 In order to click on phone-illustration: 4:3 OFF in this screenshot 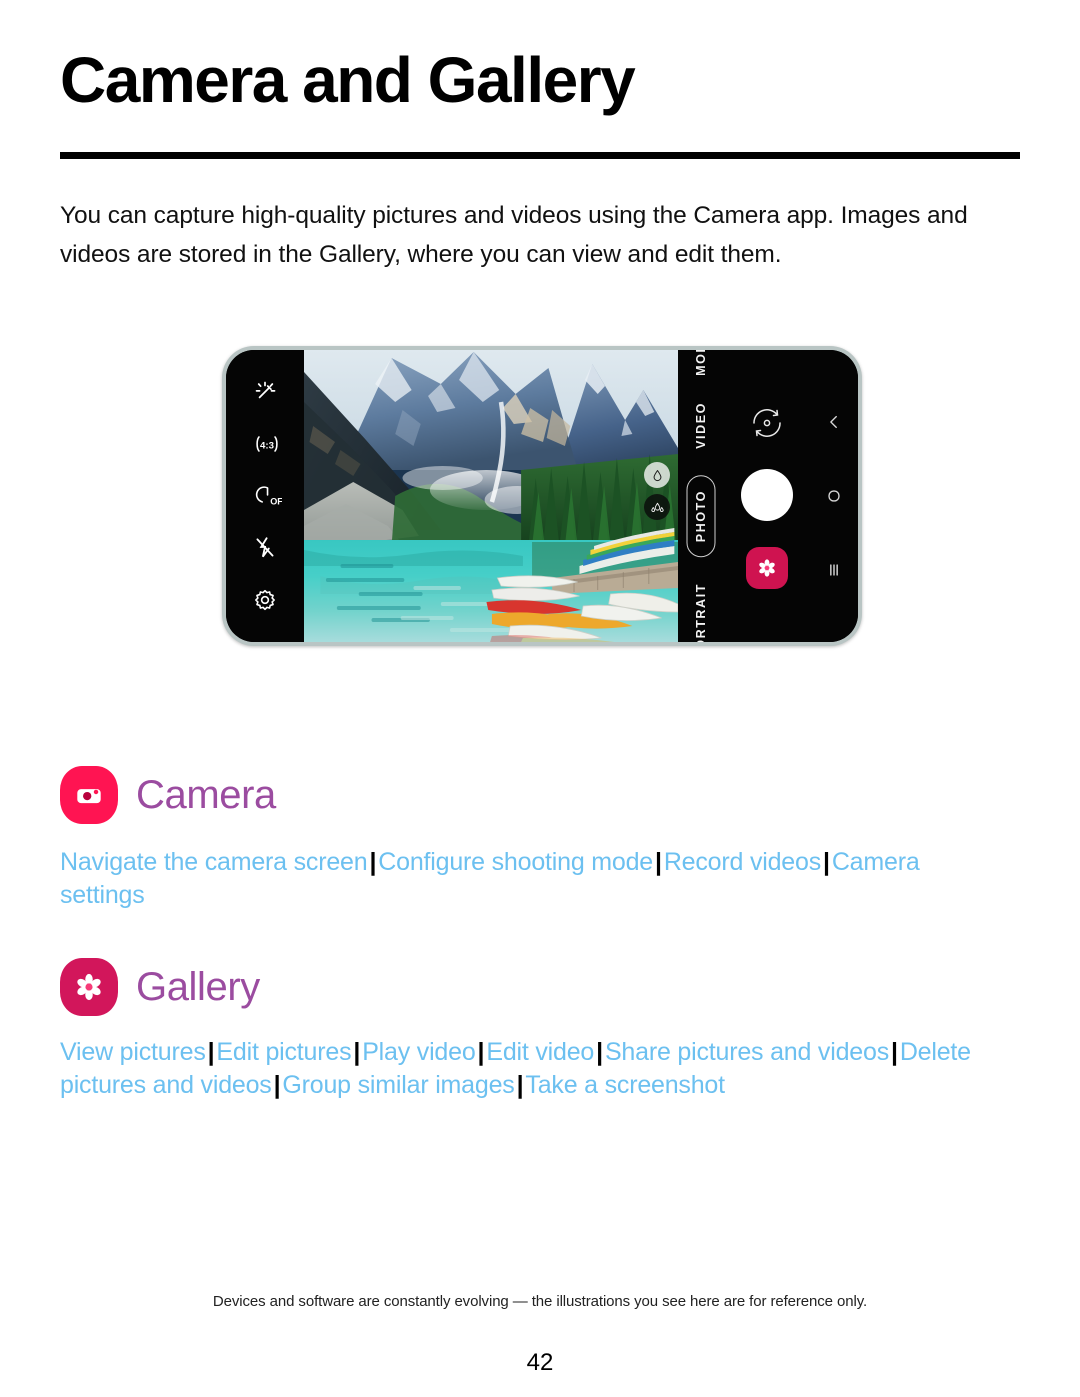, I will do `click(542, 496)`.